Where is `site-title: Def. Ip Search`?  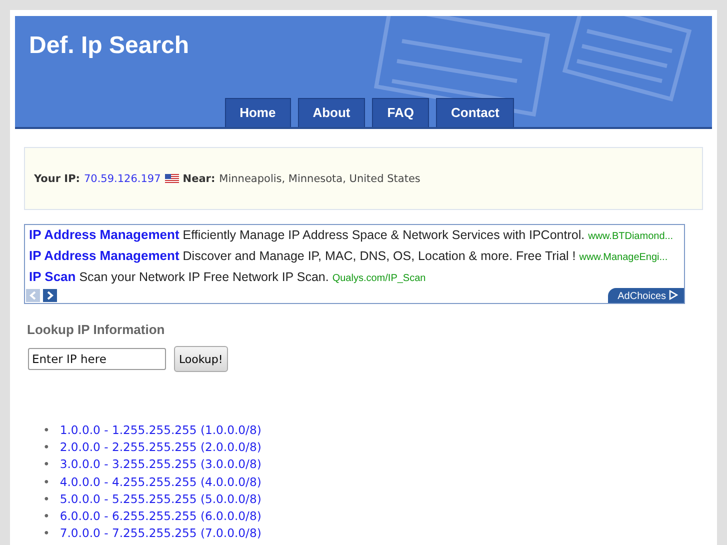
site-title: Def. Ip Search is located at coordinates (109, 46).